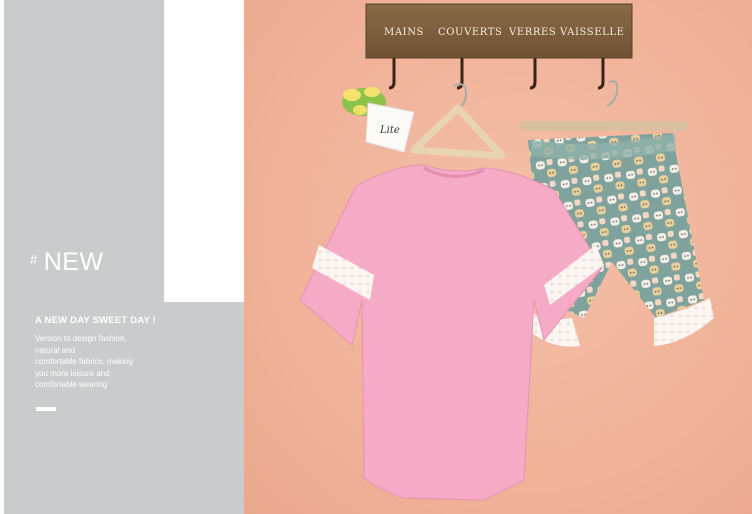 The width and height of the screenshot is (752, 514). I want to click on tagline: A NEW DAY SWEET DAY !, so click(96, 320).